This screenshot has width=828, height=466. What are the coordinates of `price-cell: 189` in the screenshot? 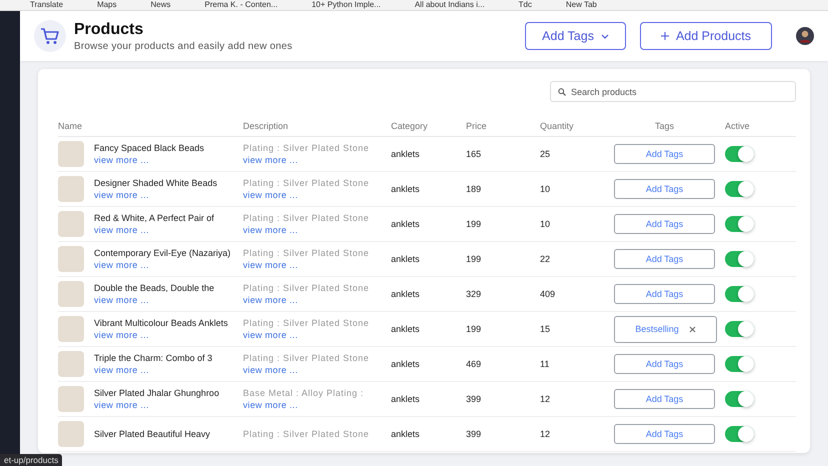 It's located at (474, 189).